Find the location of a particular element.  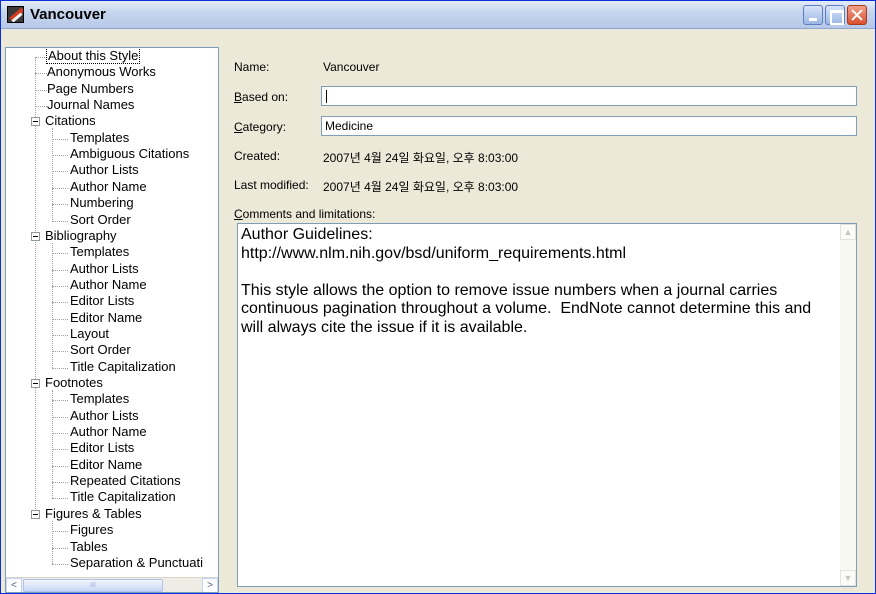

chevron-left-icon: < is located at coordinates (14, 585).